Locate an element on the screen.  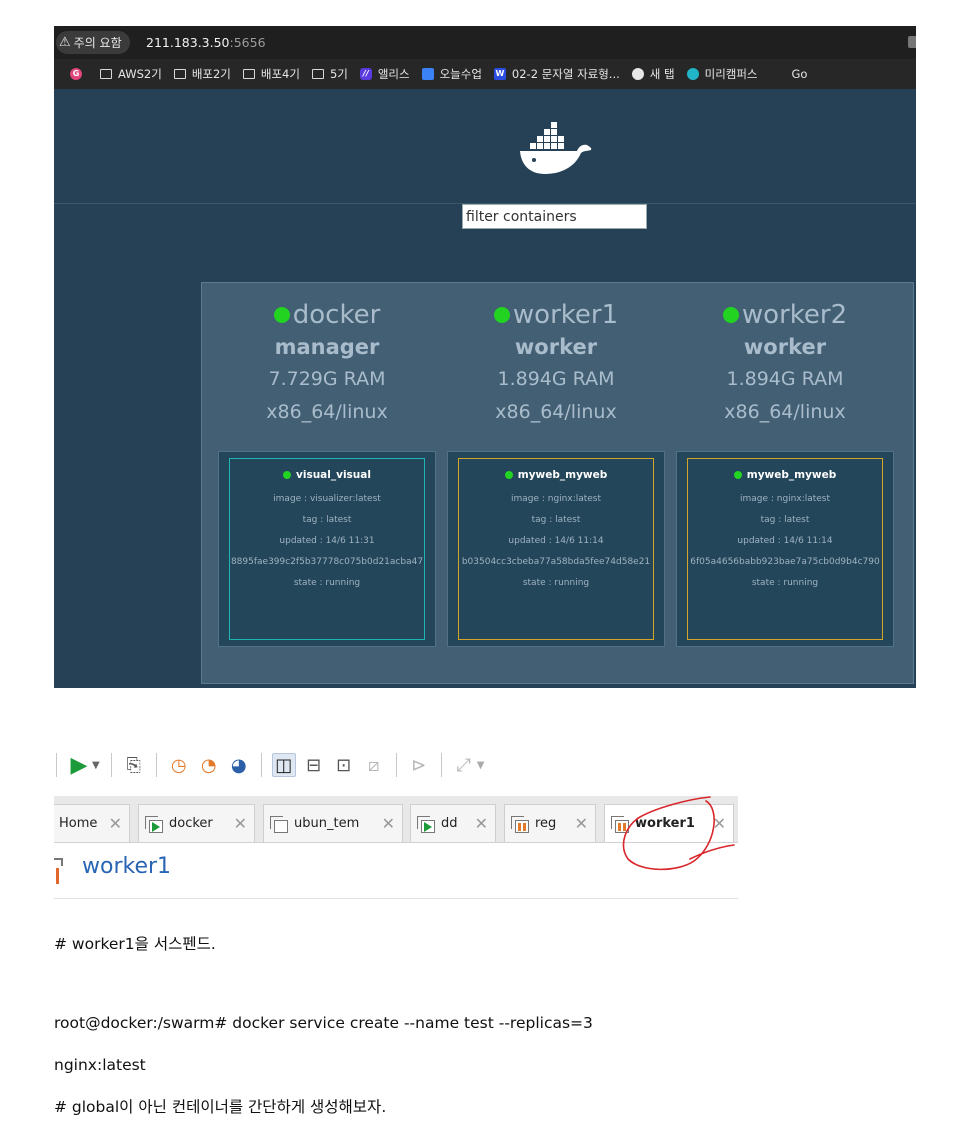
docs-icon is located at coordinates (427, 74).